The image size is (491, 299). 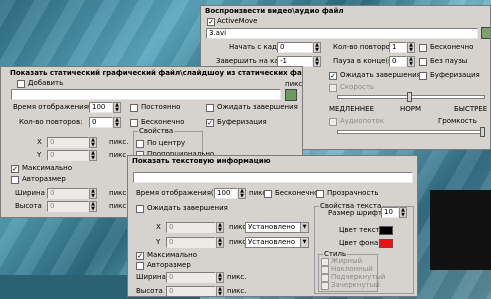 I want to click on text-time-spinner: ▲ ▼, so click(x=242, y=193).